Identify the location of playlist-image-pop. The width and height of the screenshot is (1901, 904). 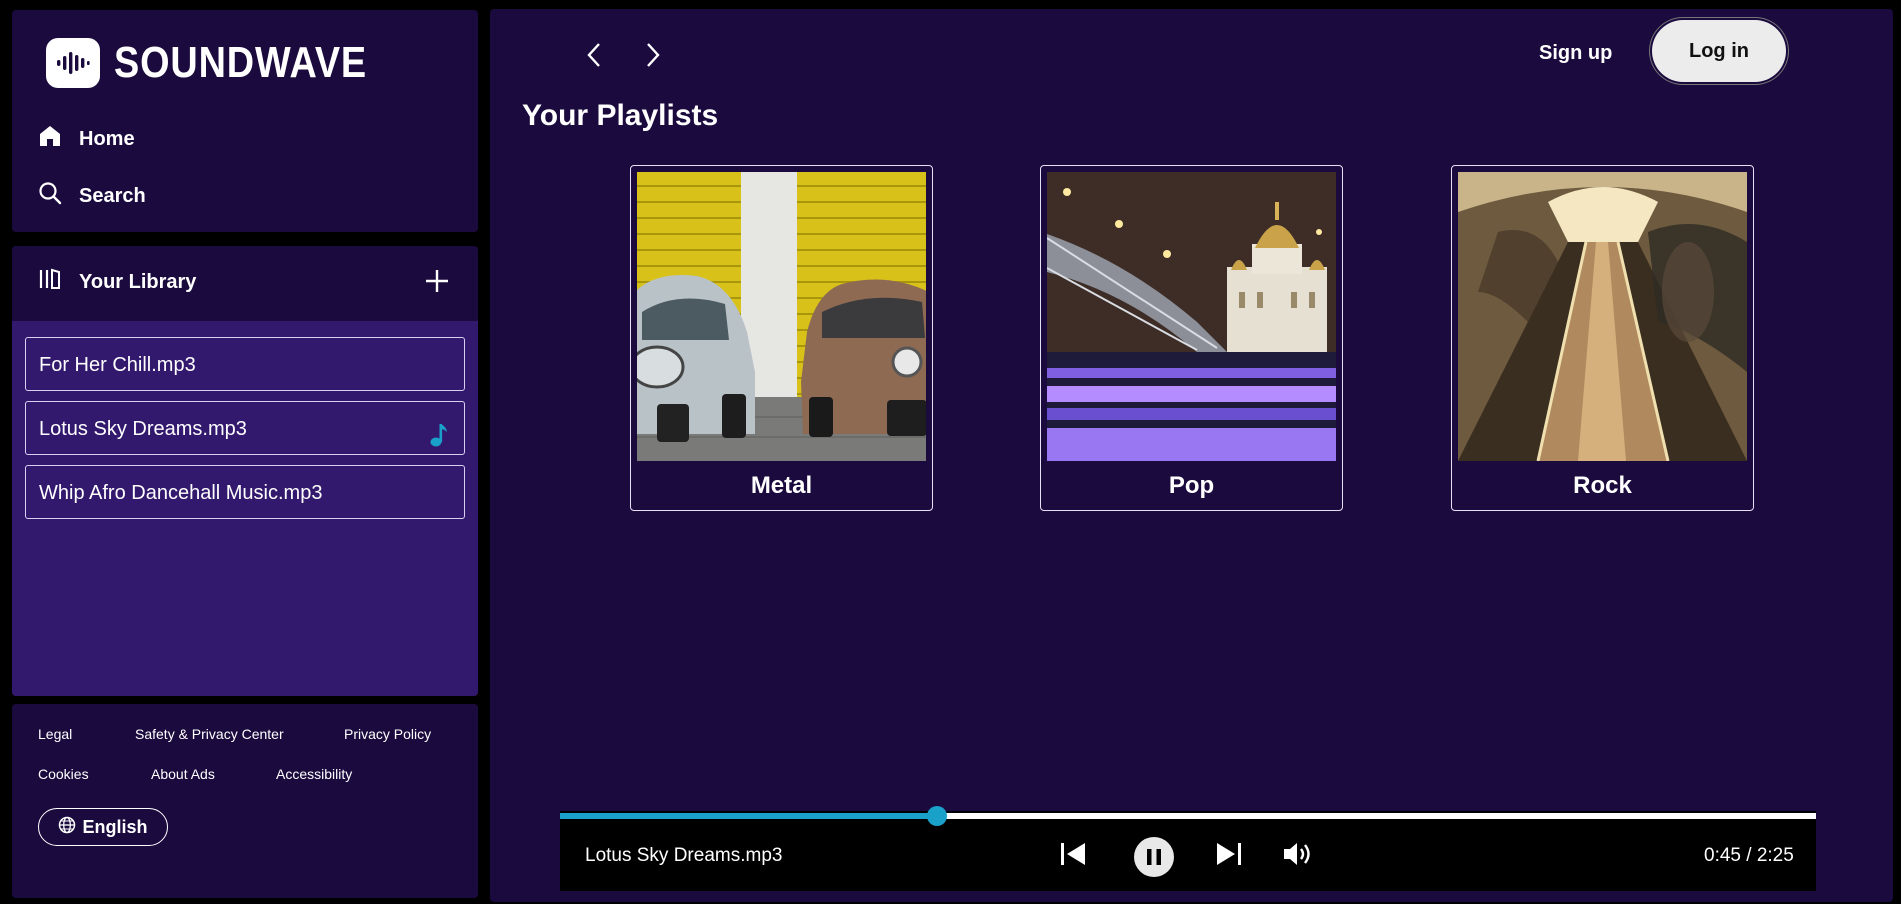
(1191, 316).